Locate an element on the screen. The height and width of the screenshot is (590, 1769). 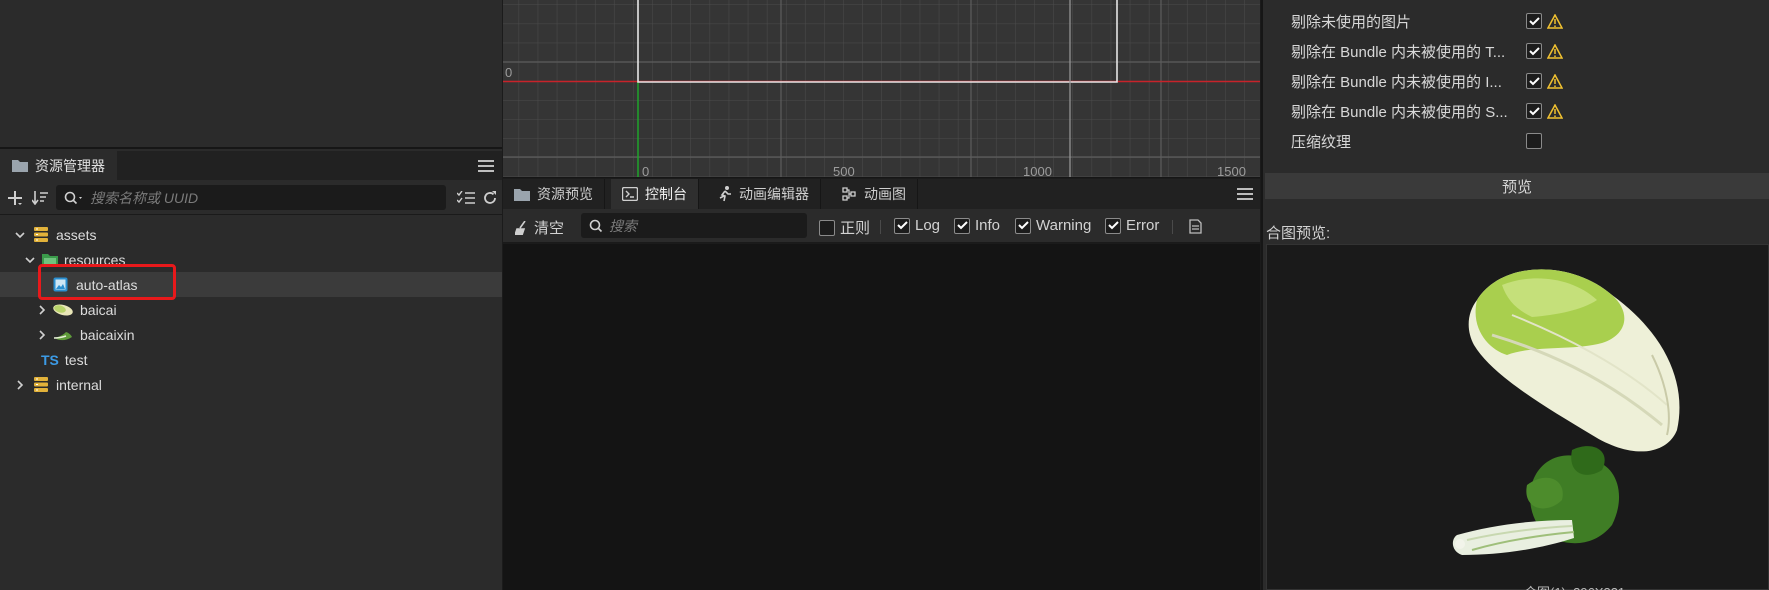
tree-label: test is located at coordinates (76, 359).